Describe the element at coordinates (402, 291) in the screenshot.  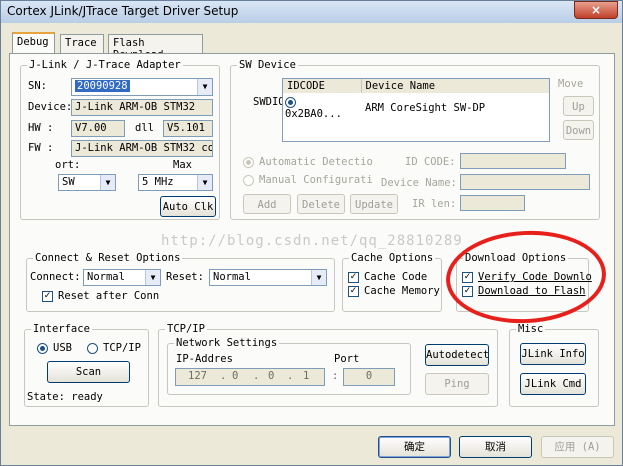
I see `cache-memory-label: Cache Memory` at that location.